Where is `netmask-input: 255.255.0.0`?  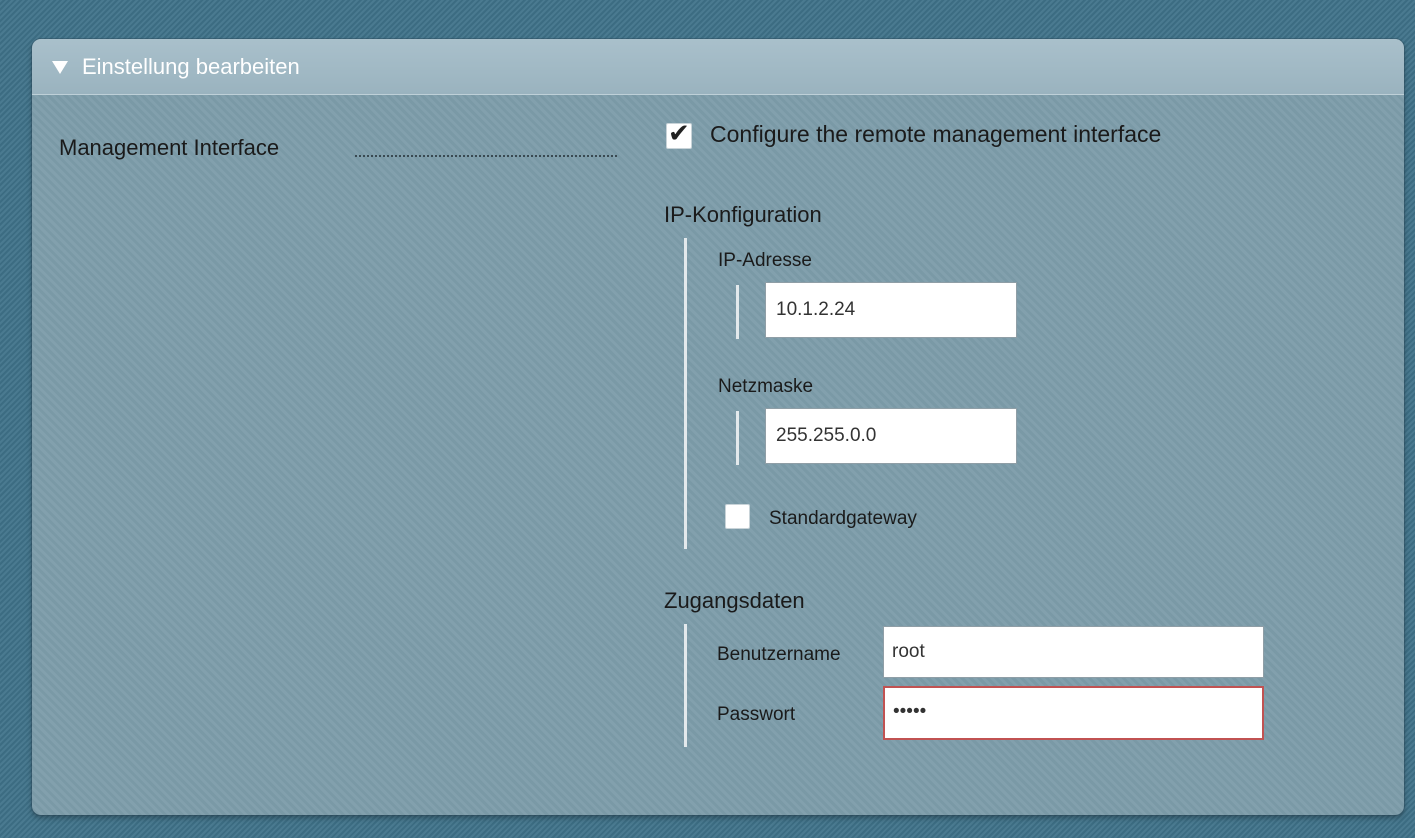 netmask-input: 255.255.0.0 is located at coordinates (891, 436).